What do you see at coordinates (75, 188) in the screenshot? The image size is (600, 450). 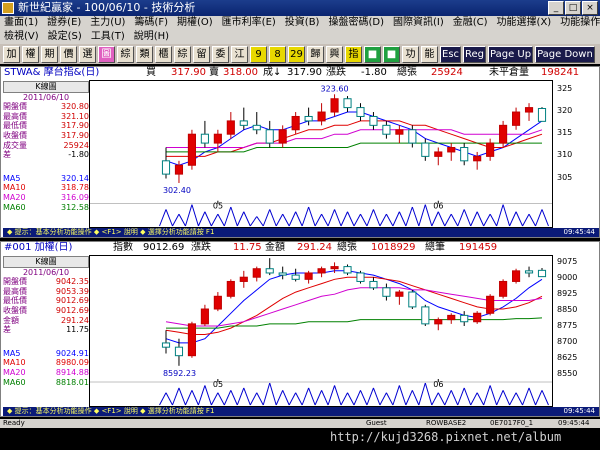 I see `panel1-ma-value: 318.78` at bounding box center [75, 188].